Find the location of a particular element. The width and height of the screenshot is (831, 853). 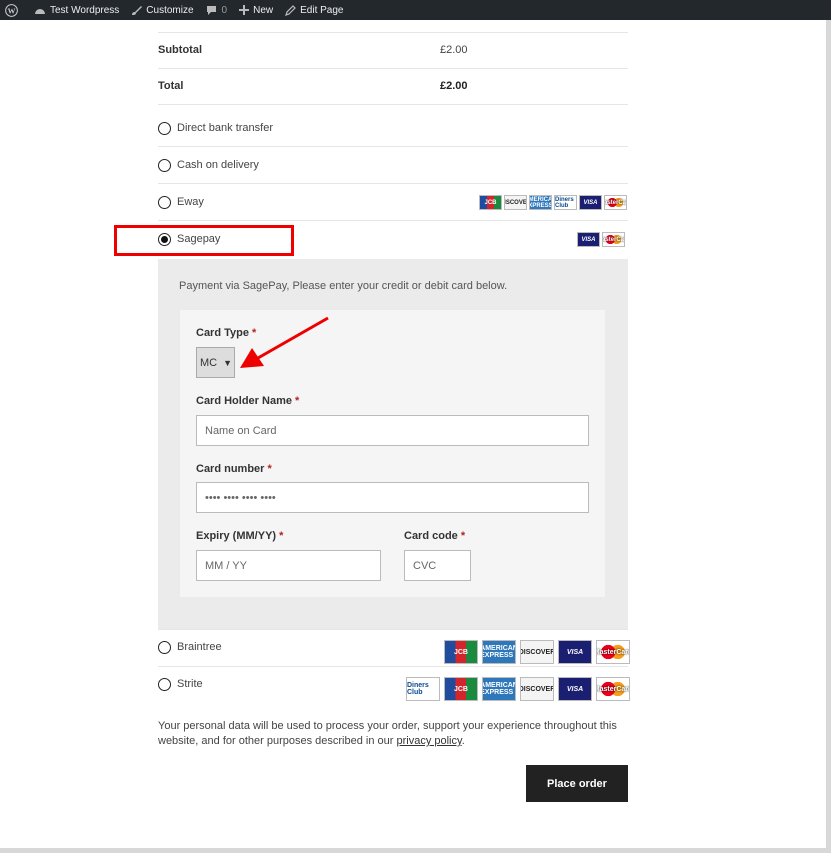

card-holder-label: Card Holder Name * is located at coordinates (248, 401).